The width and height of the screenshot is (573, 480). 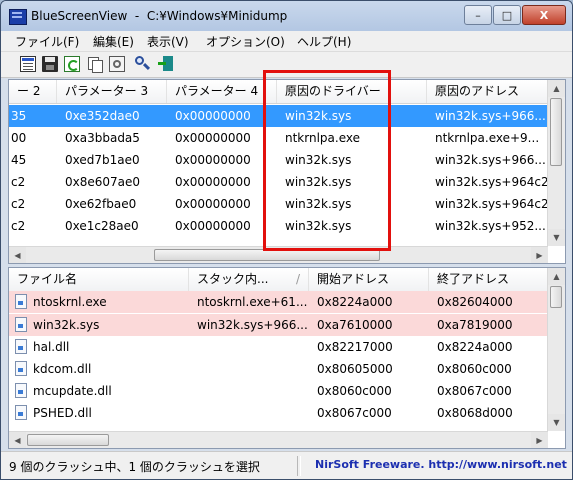 What do you see at coordinates (355, 325) in the screenshot?
I see `cell-start-address: 0xa7610000` at bounding box center [355, 325].